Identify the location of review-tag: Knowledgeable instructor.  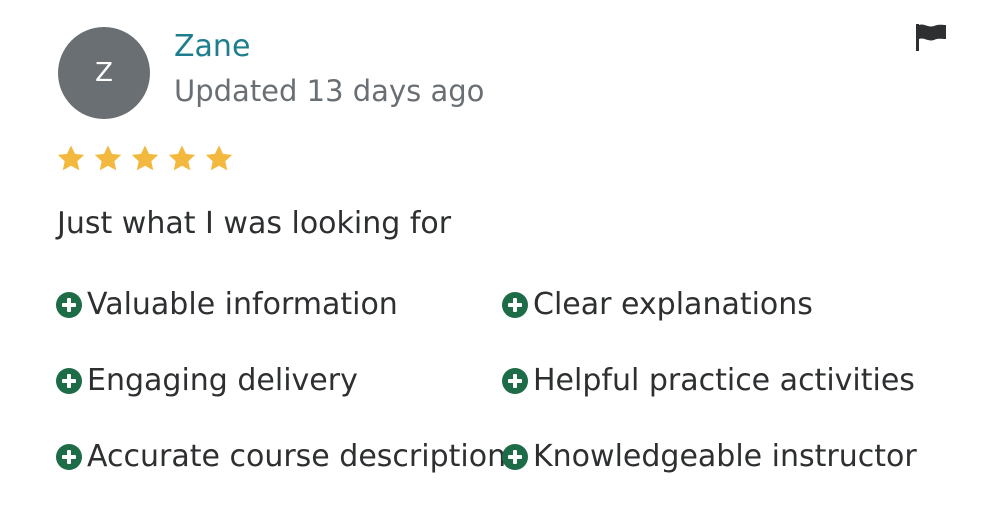
(709, 457).